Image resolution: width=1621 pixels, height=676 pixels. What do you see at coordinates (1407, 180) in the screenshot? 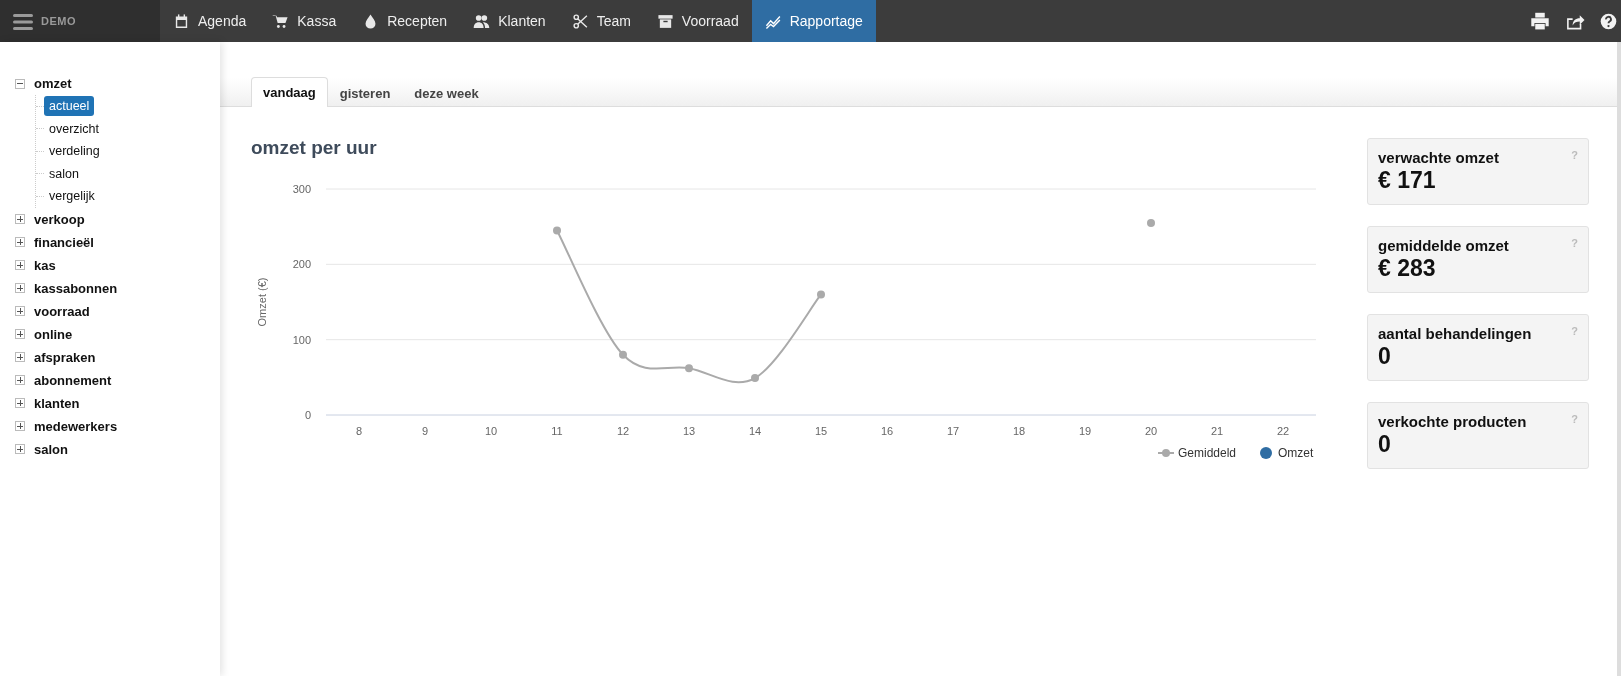
I see `stat-value: € 171` at bounding box center [1407, 180].